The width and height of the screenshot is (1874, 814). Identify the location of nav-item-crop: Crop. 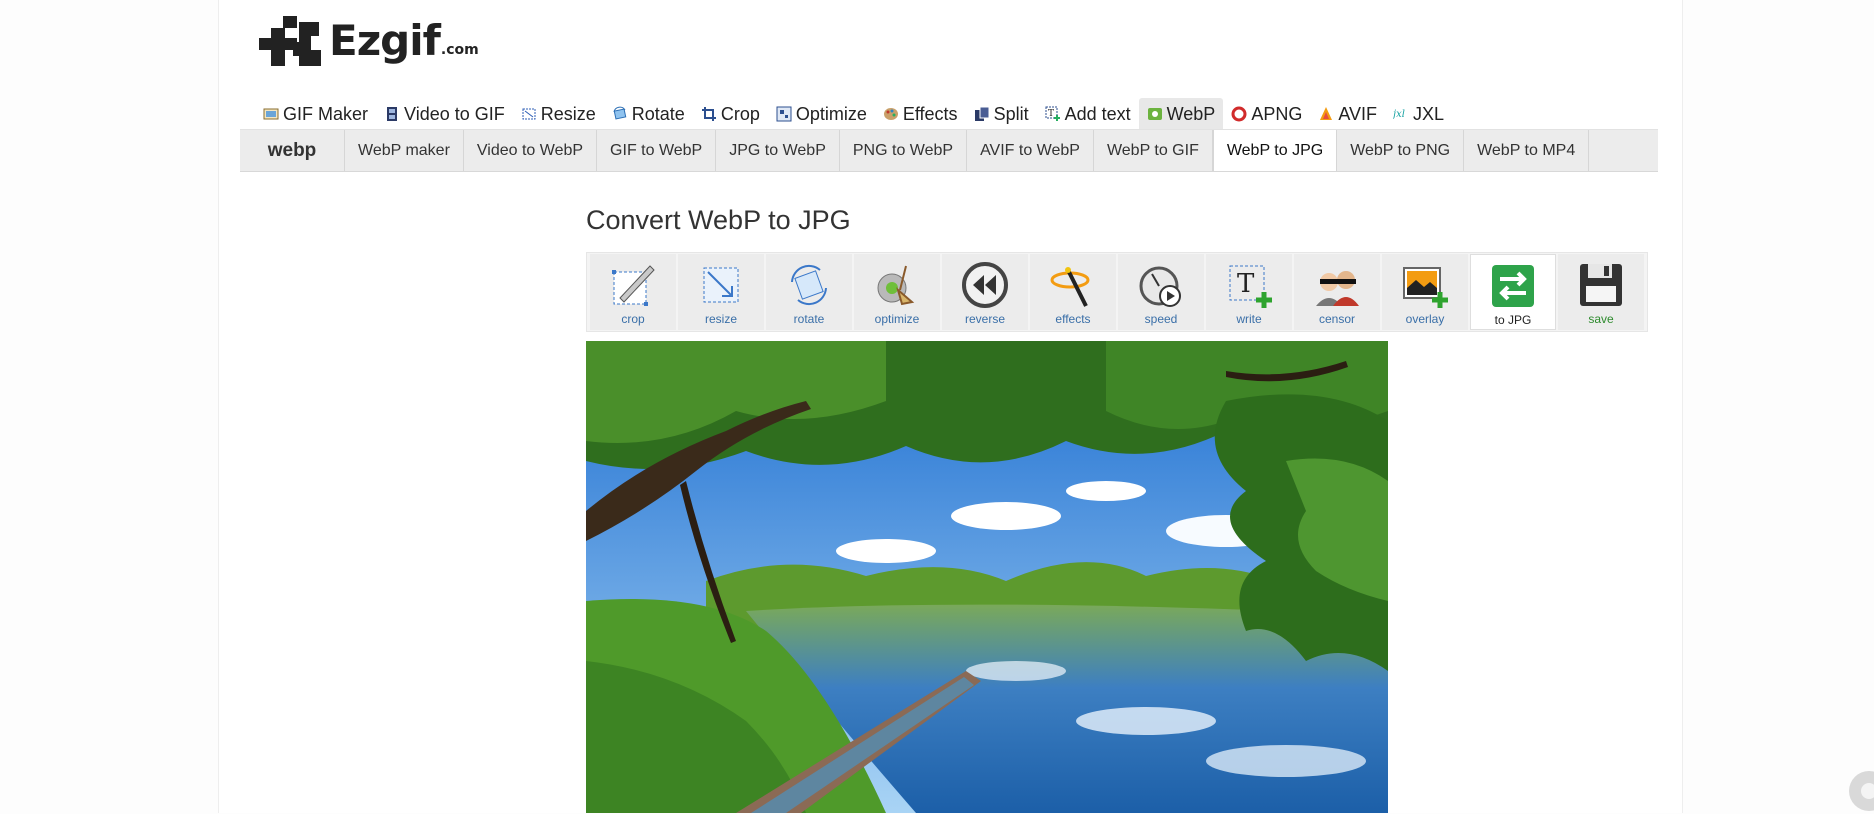
(730, 114).